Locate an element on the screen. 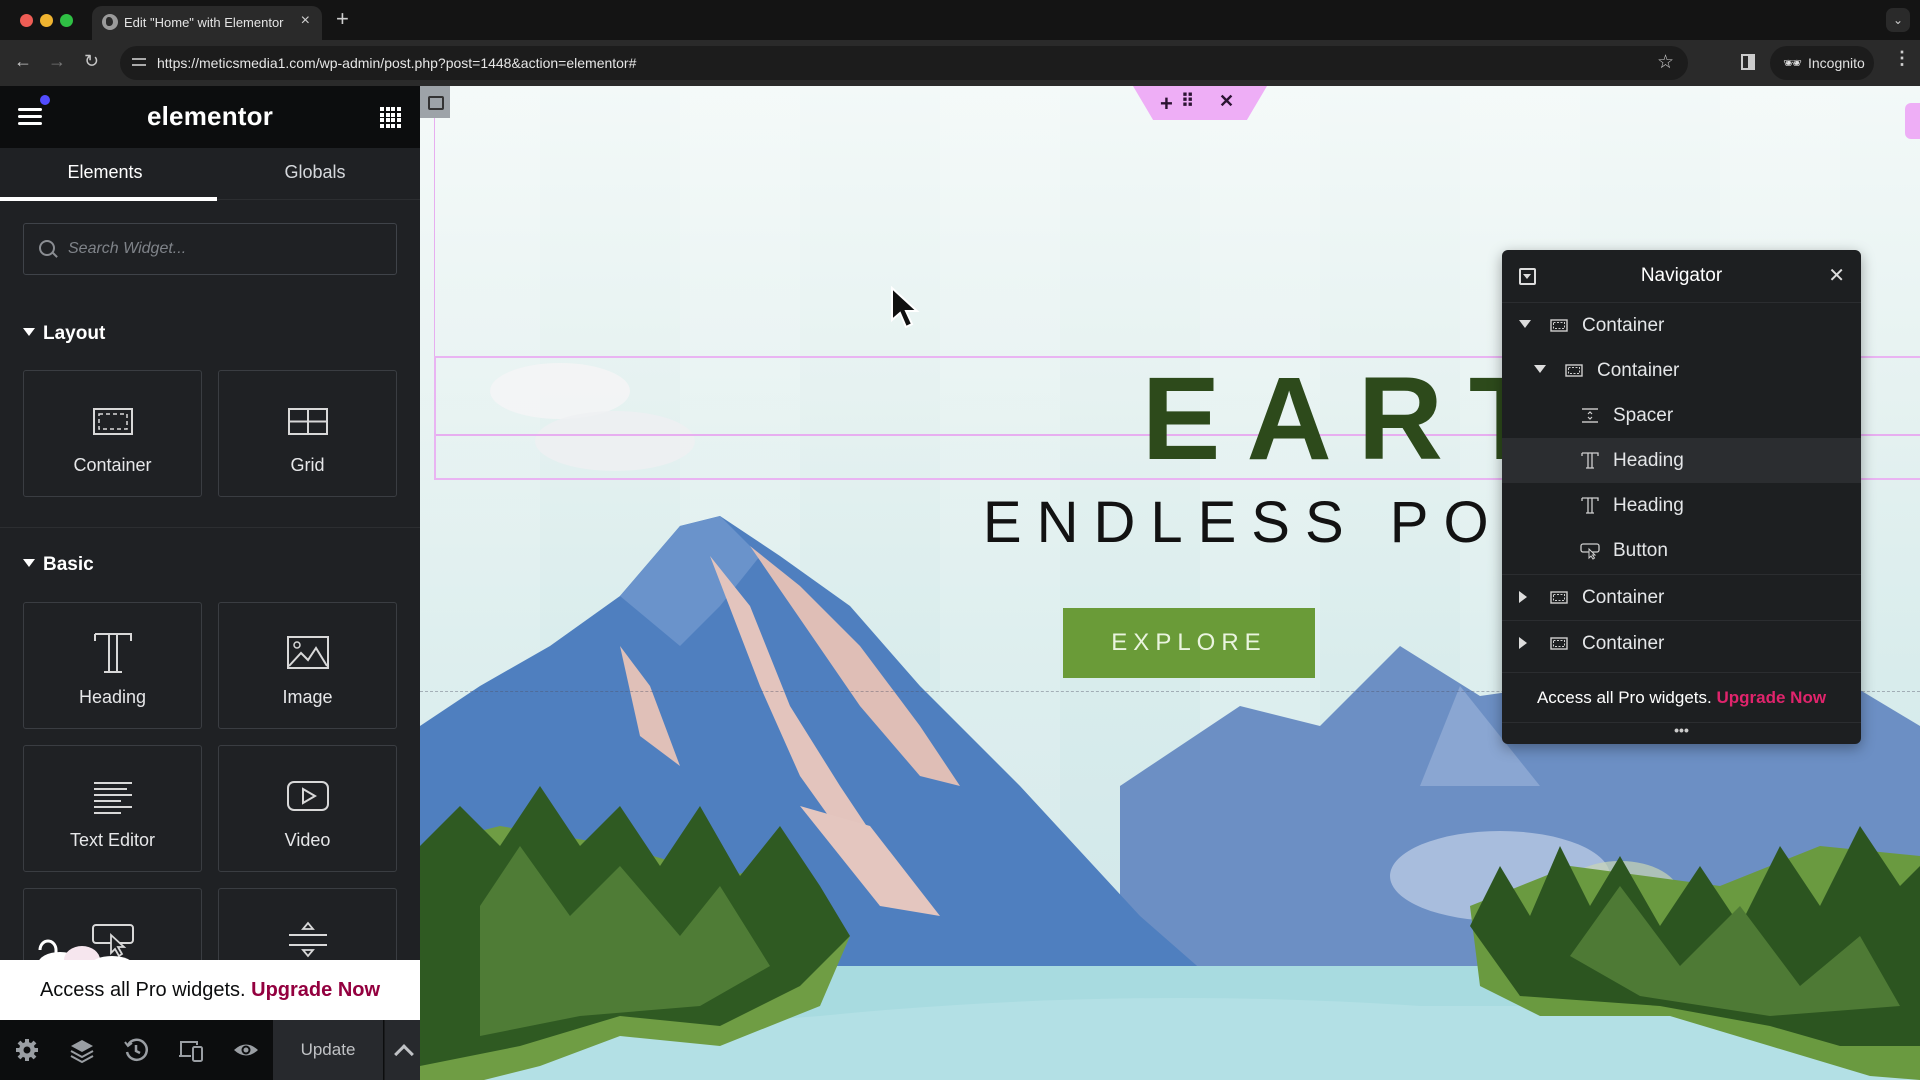 This screenshot has width=1920, height=1080. navigator-item-label: Heading is located at coordinates (1648, 460).